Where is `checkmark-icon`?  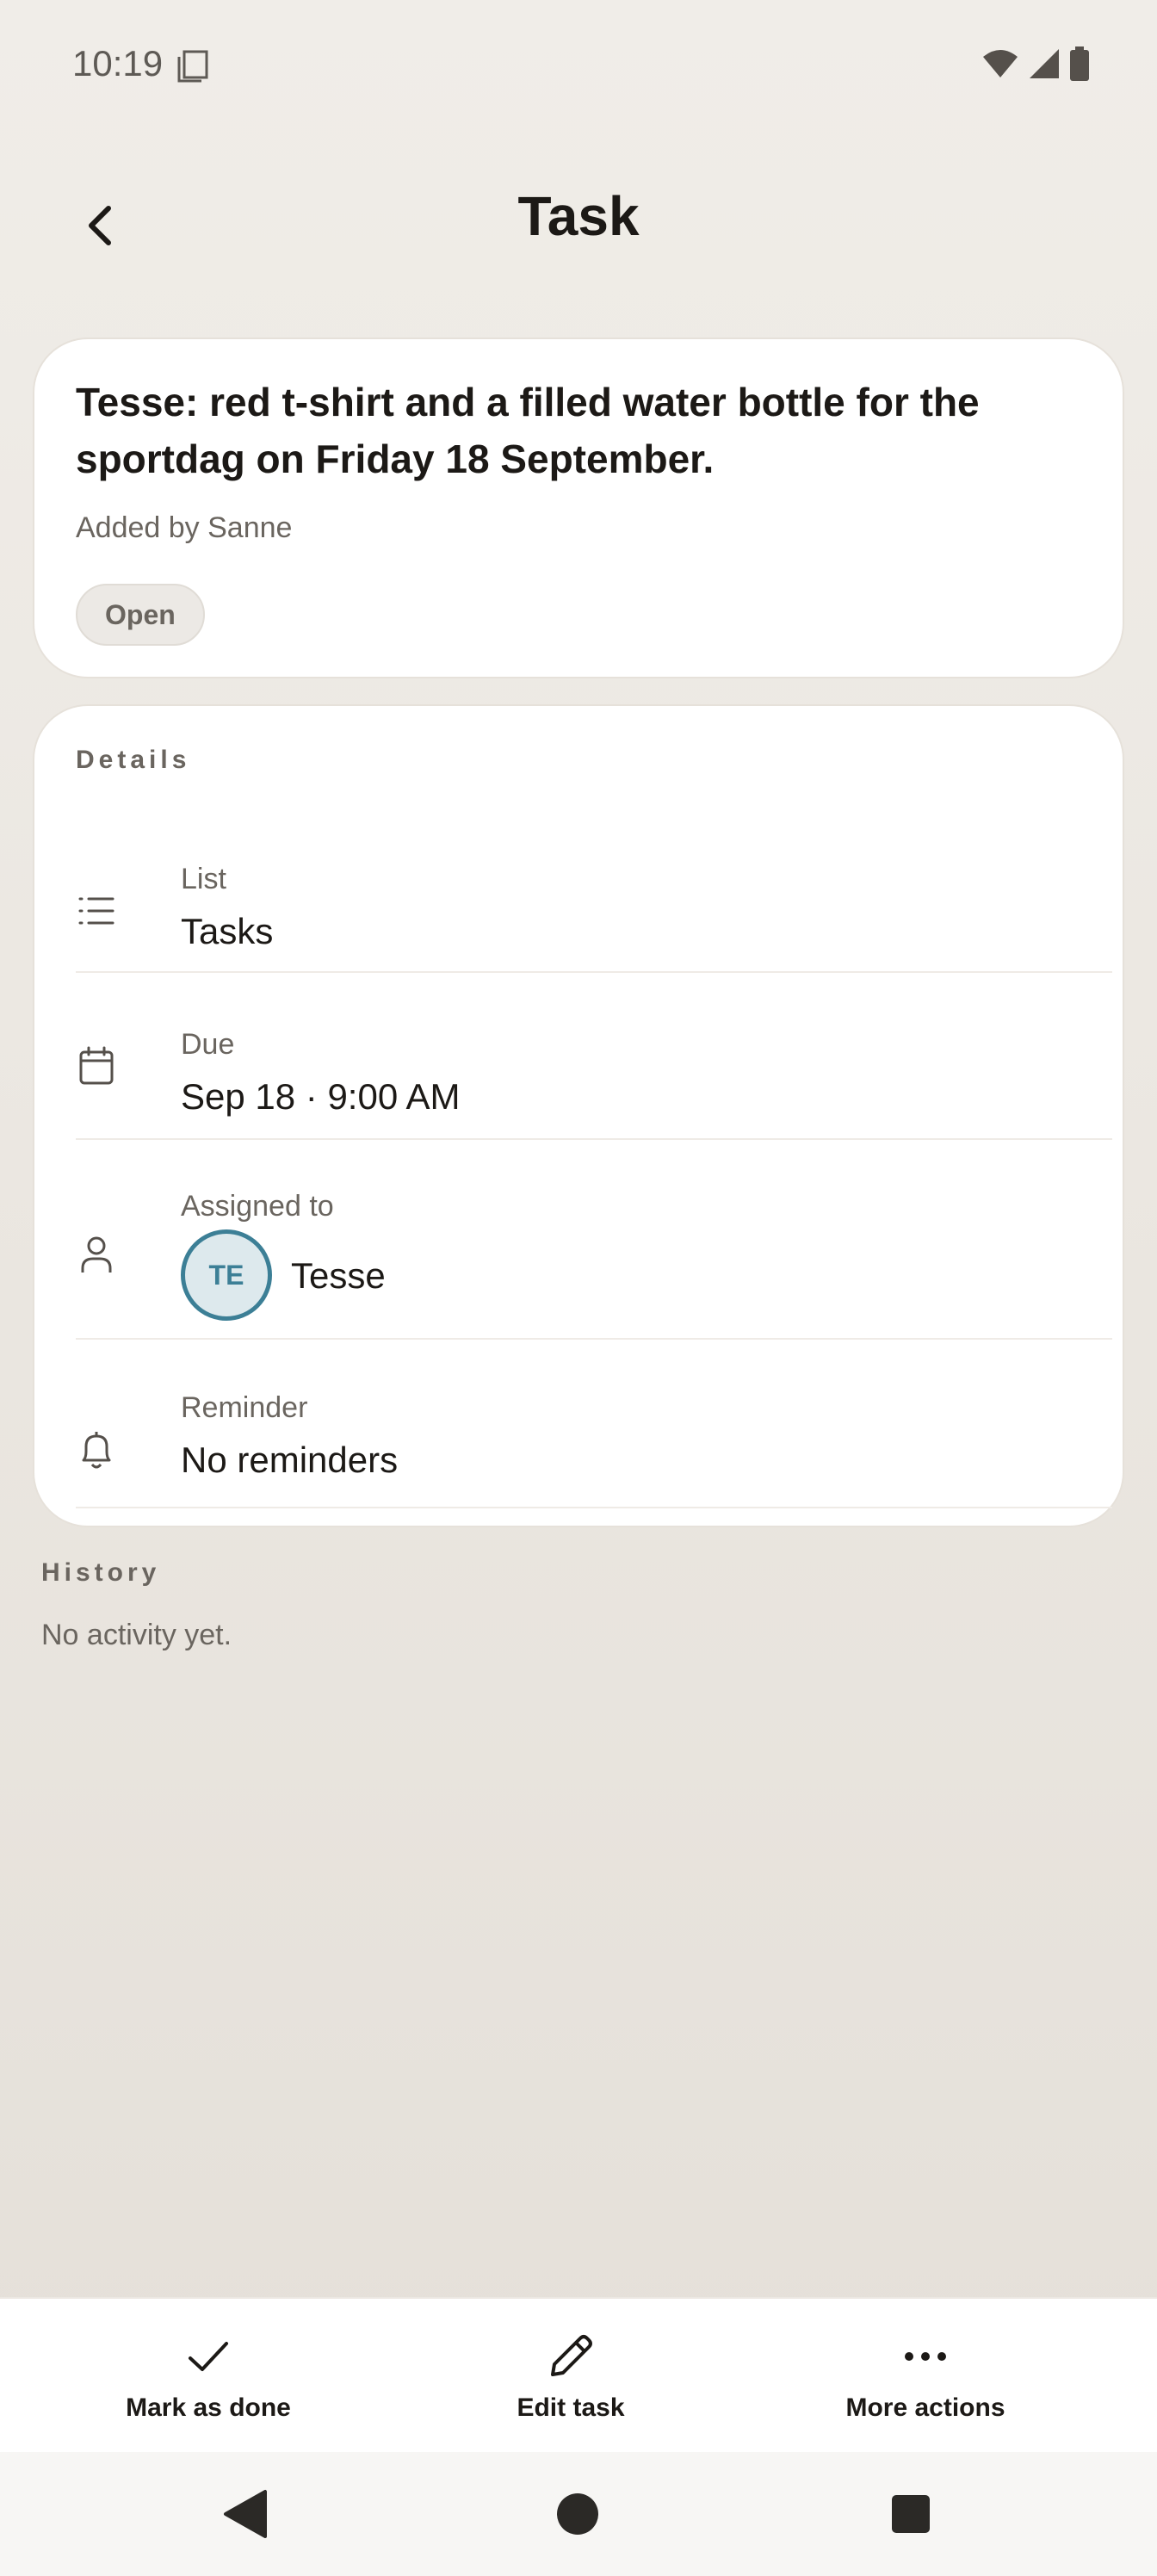 checkmark-icon is located at coordinates (209, 2356).